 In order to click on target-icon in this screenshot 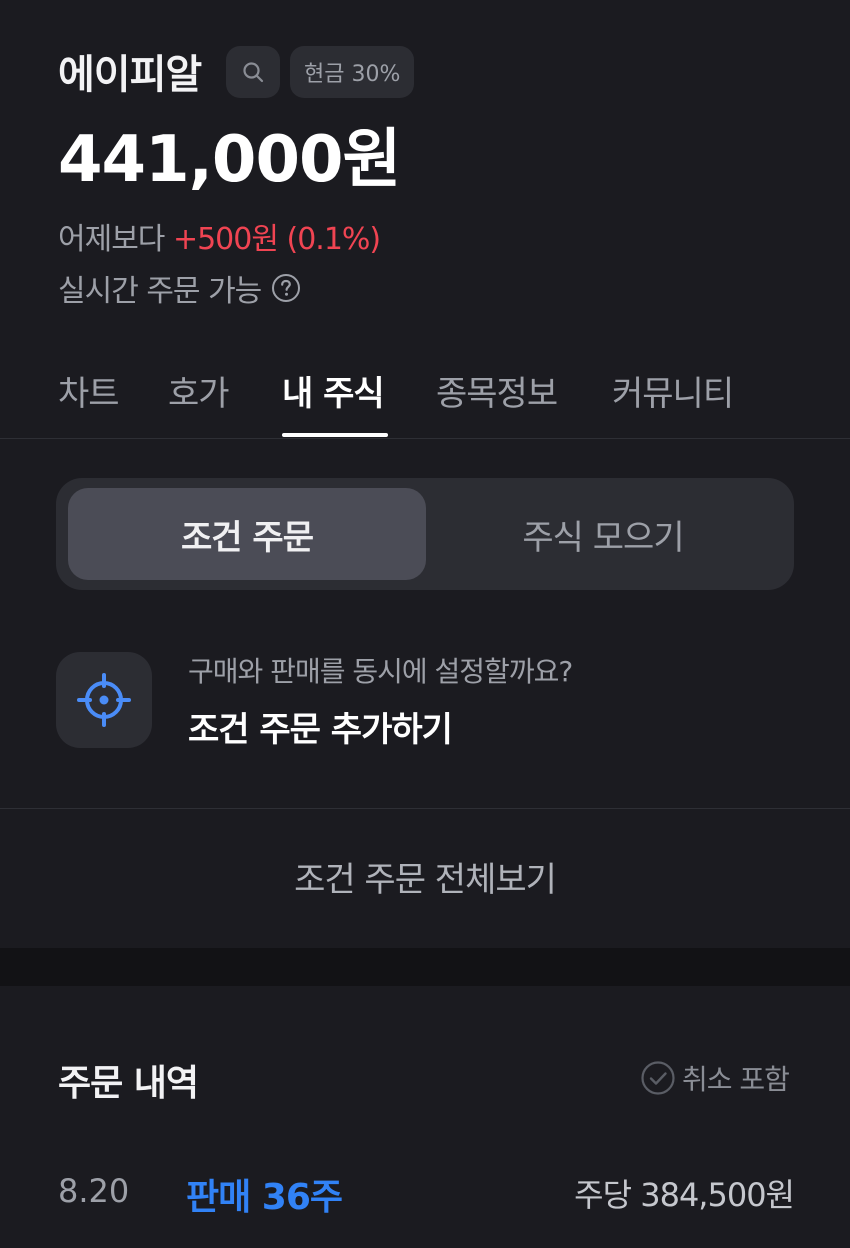, I will do `click(104, 700)`.